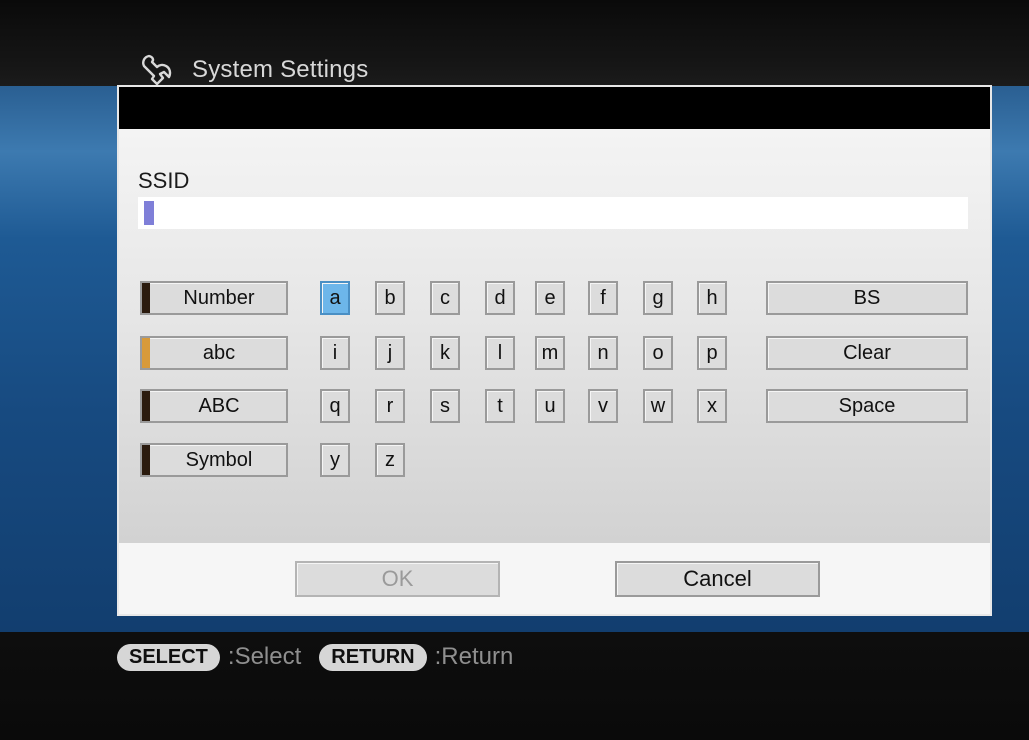  What do you see at coordinates (390, 460) in the screenshot?
I see `key-z: z` at bounding box center [390, 460].